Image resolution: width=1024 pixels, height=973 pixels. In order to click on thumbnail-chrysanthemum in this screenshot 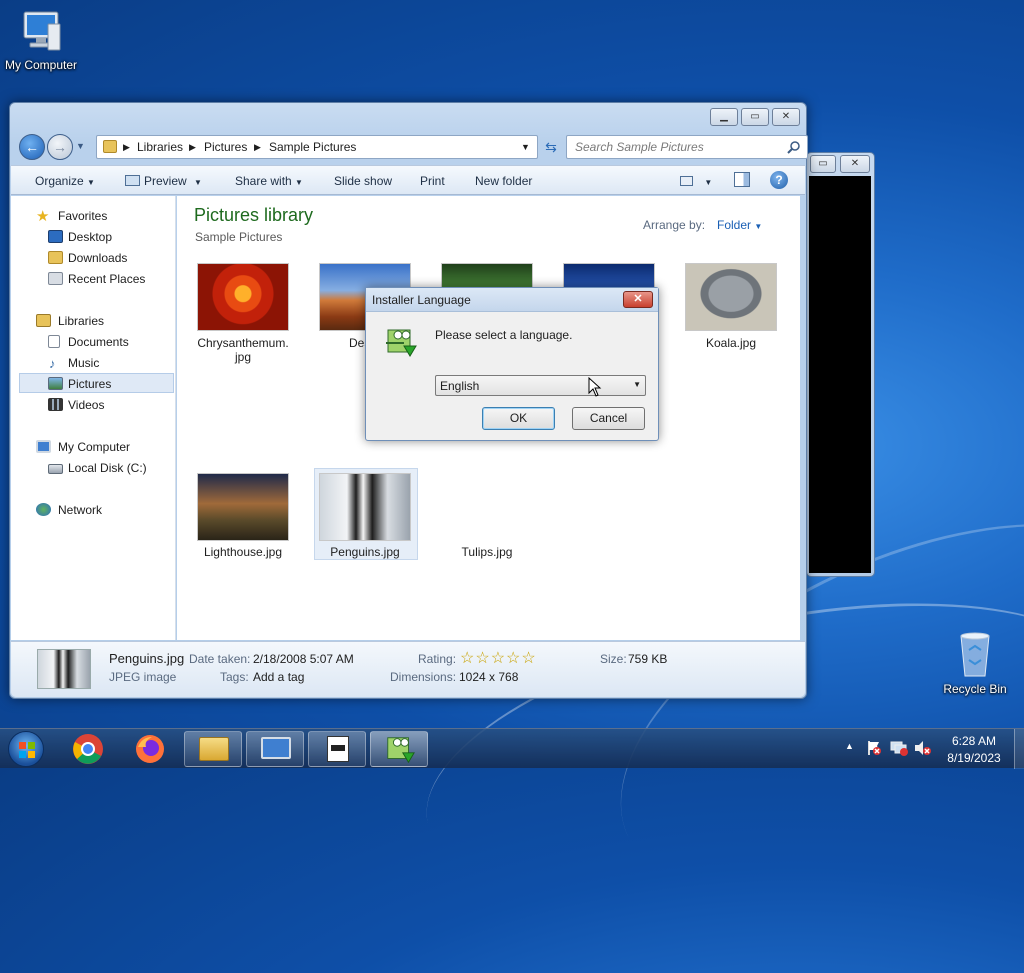, I will do `click(243, 297)`.